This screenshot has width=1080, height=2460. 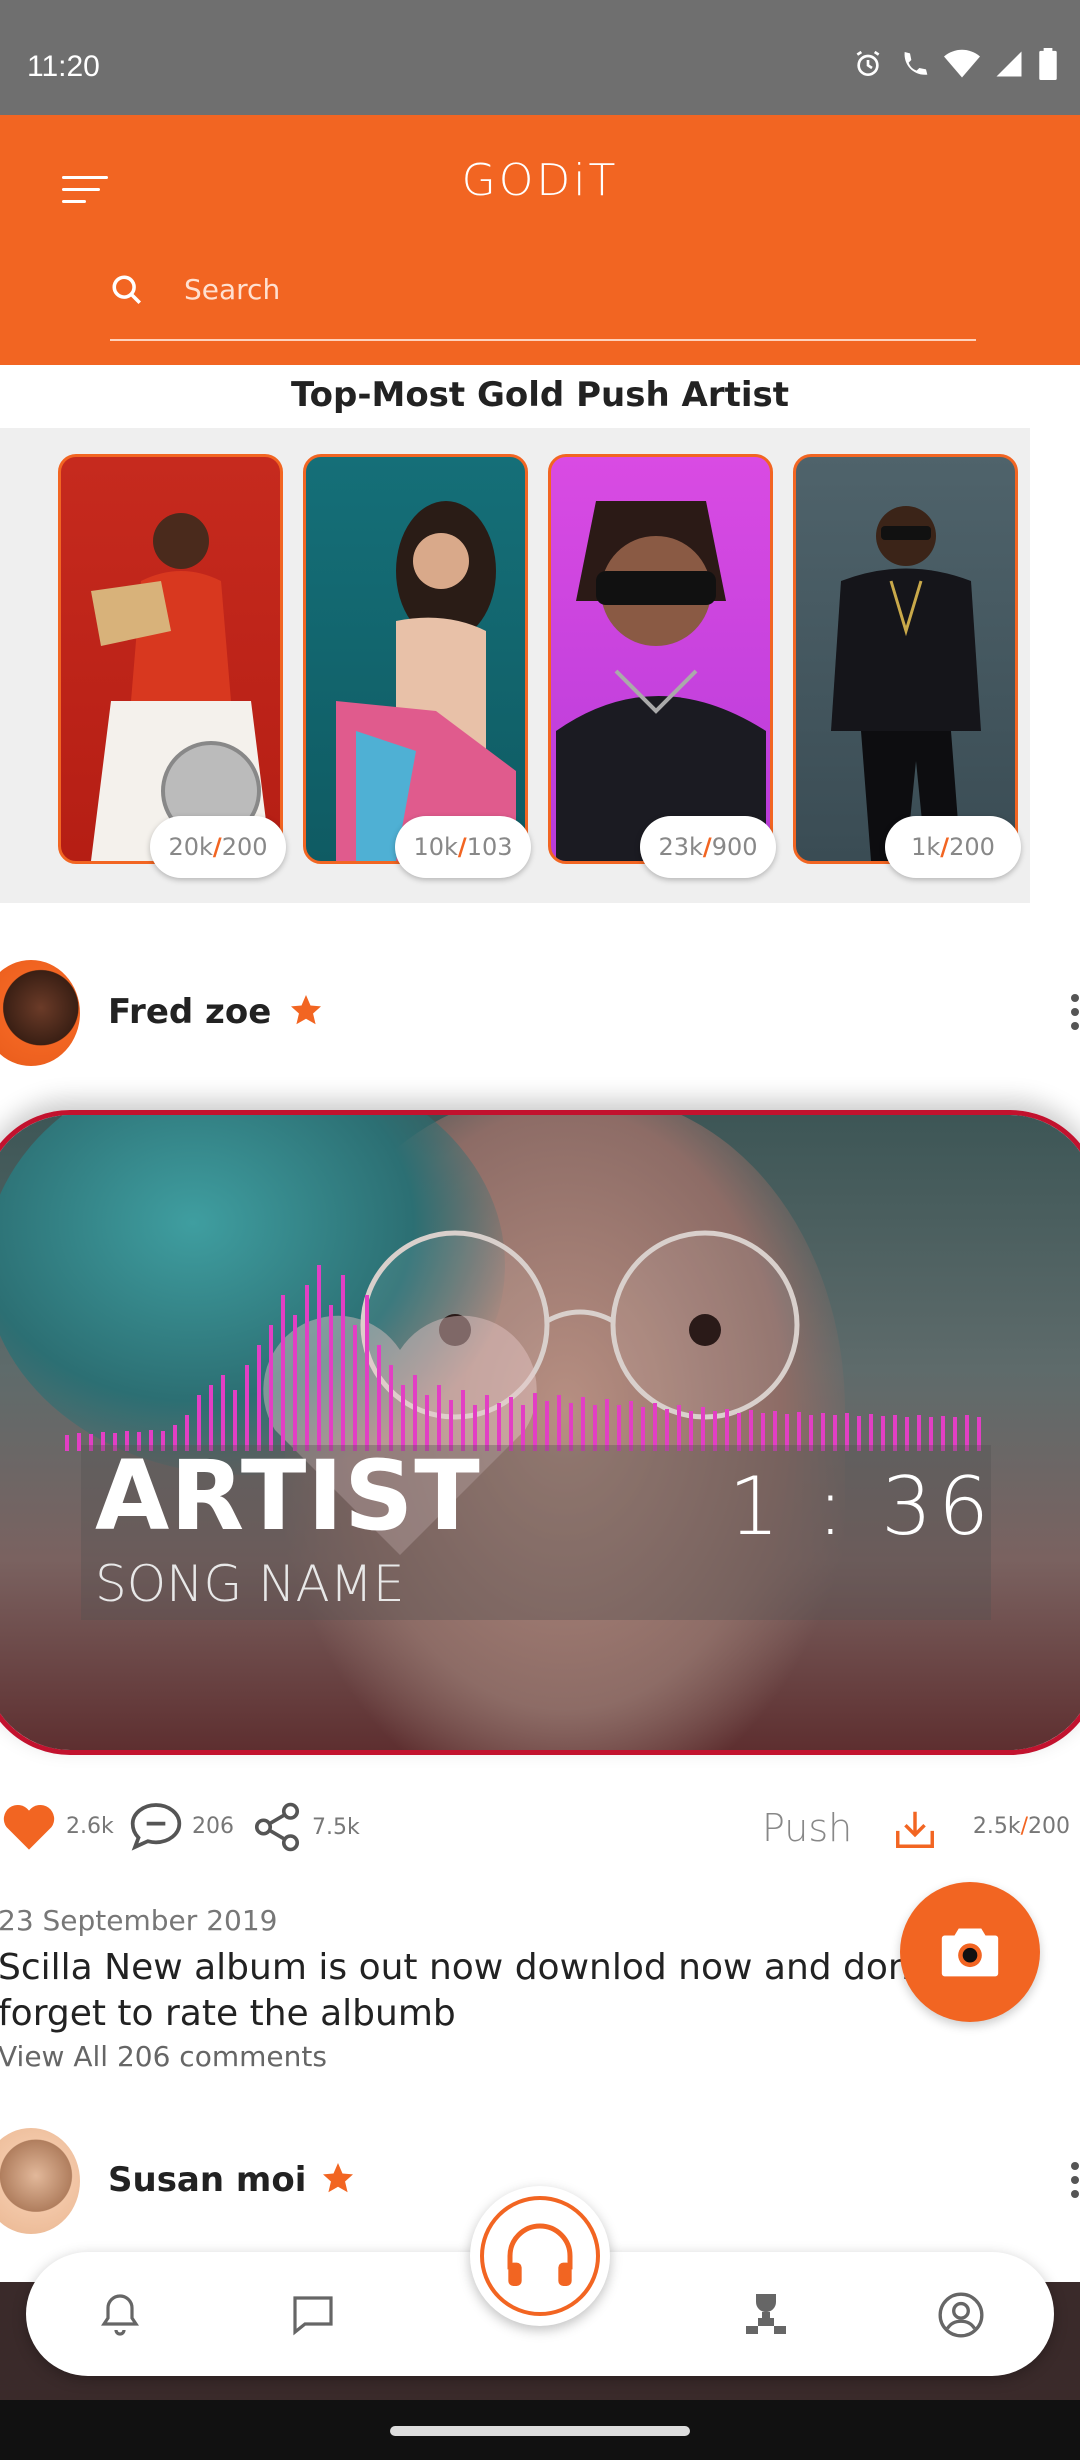 I want to click on system-nav-bar, so click(x=540, y=2430).